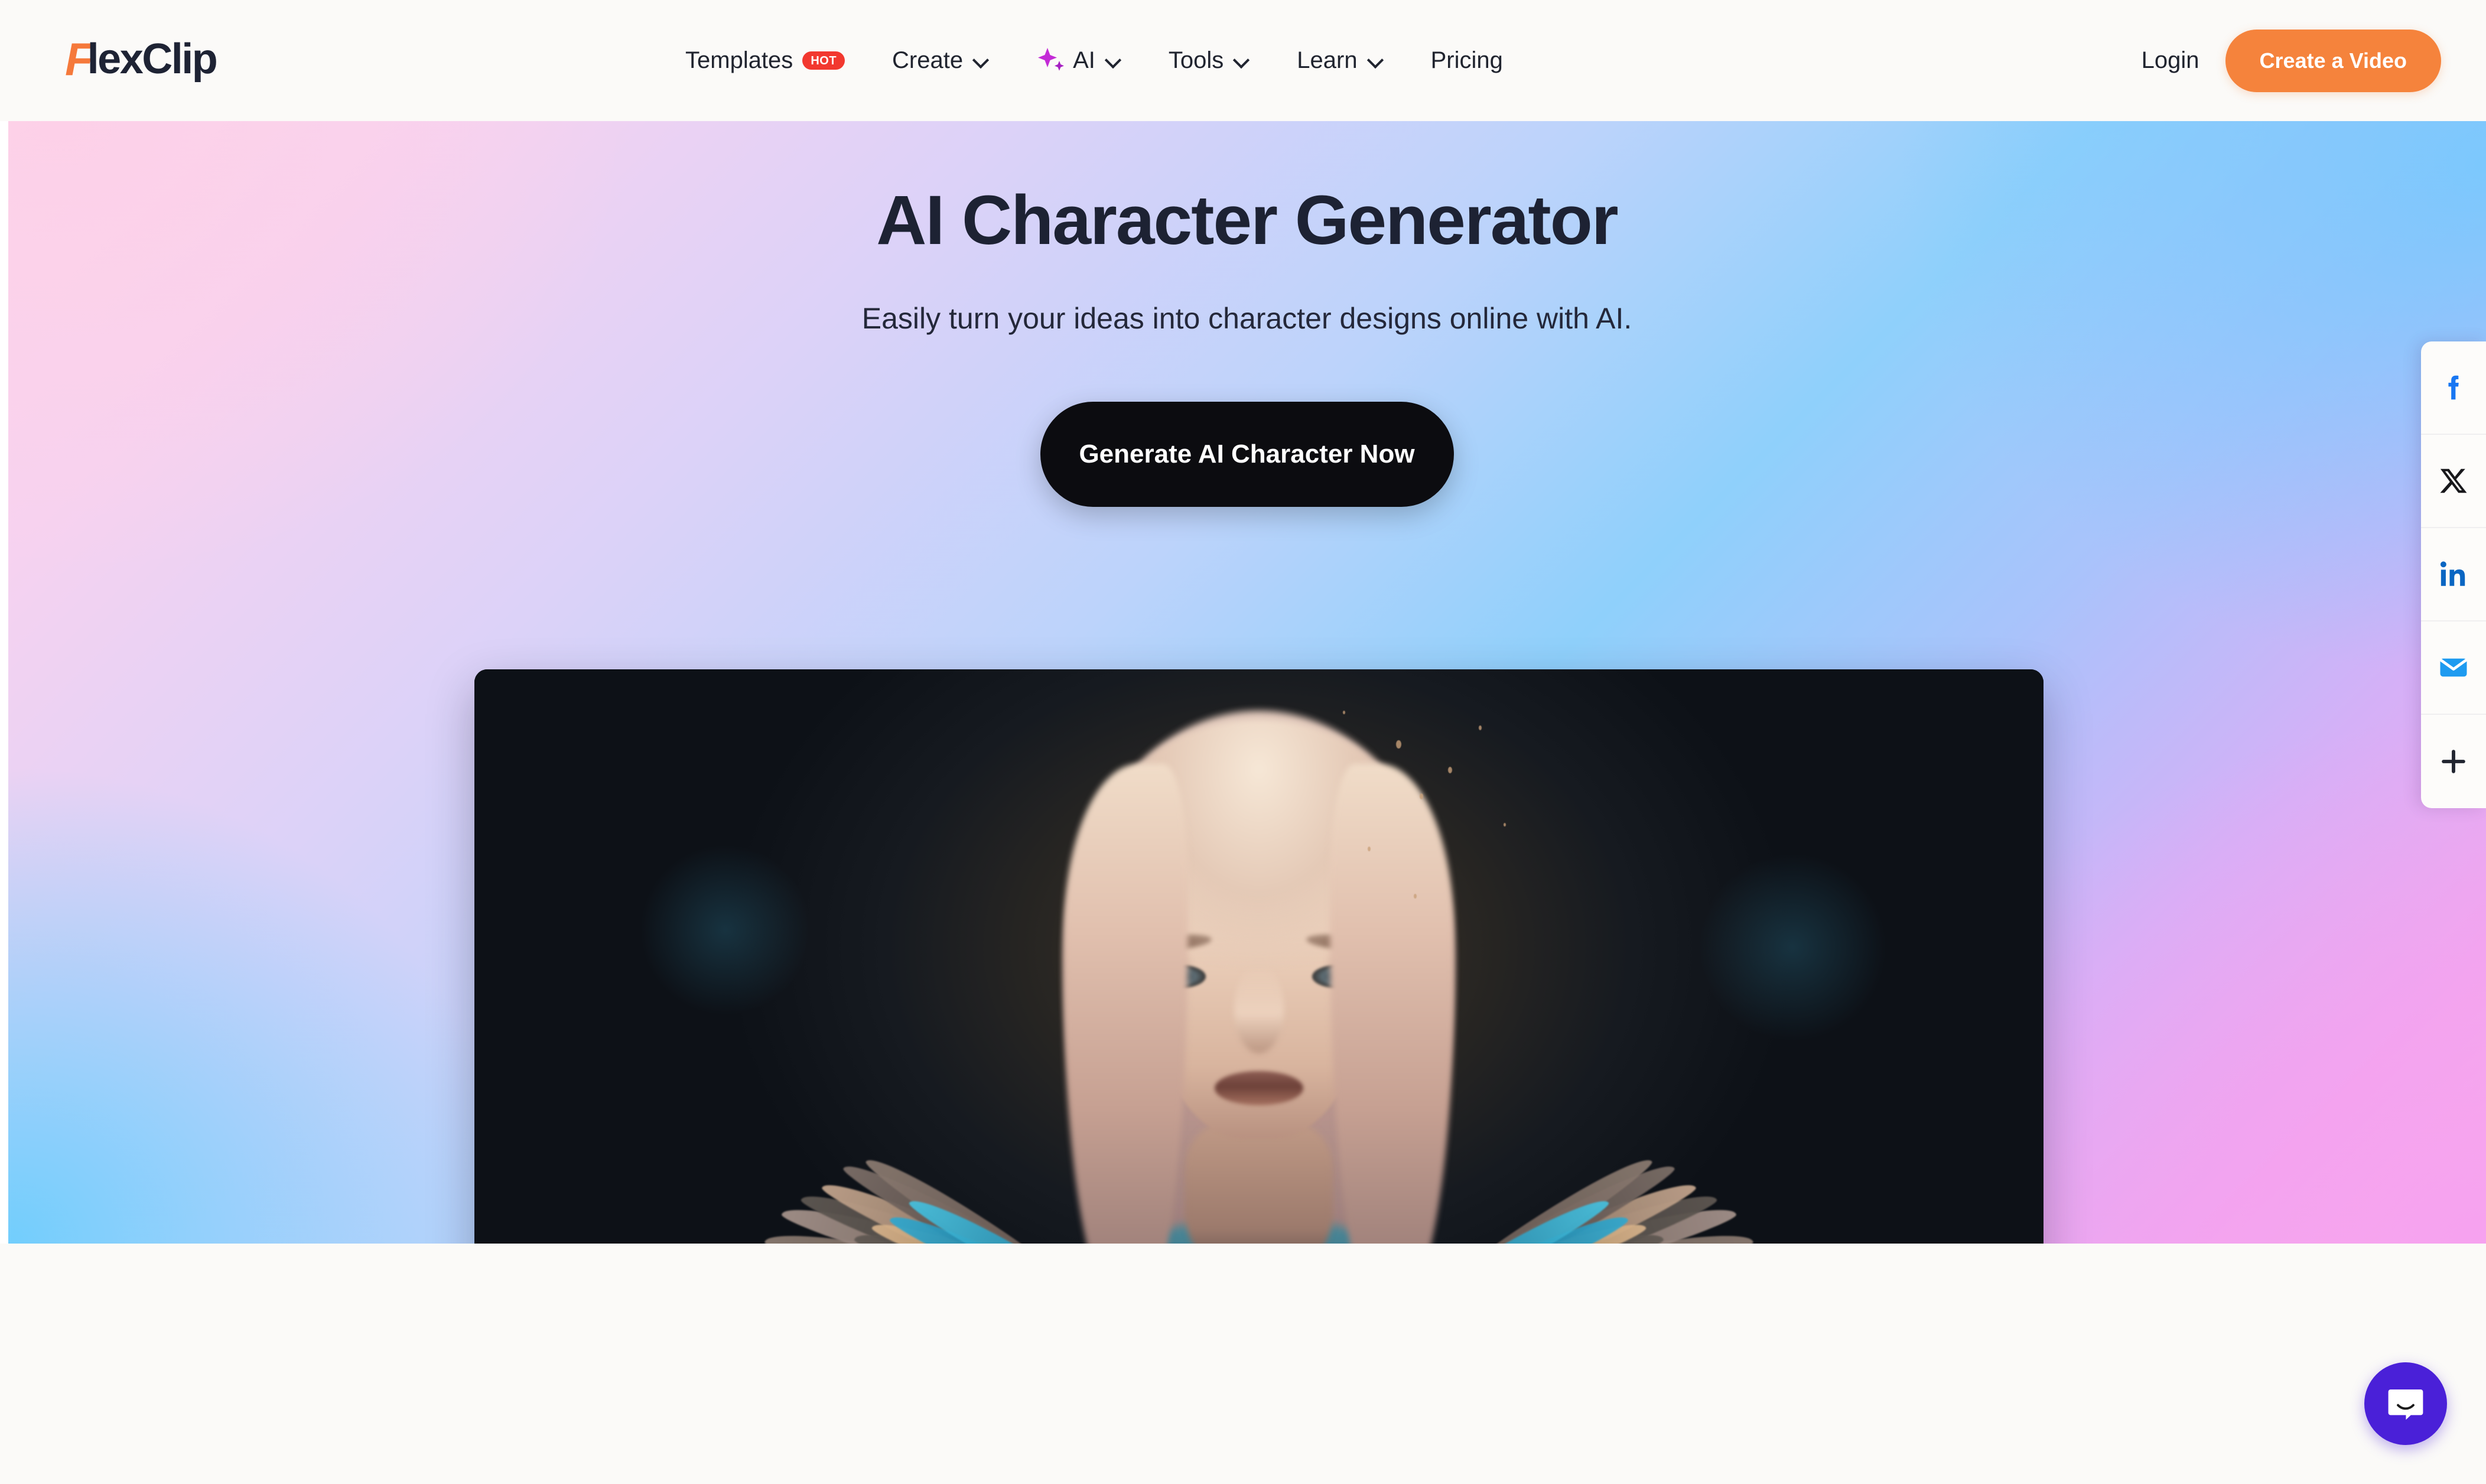 The height and width of the screenshot is (1484, 2486). I want to click on share-more-button, so click(2453, 762).